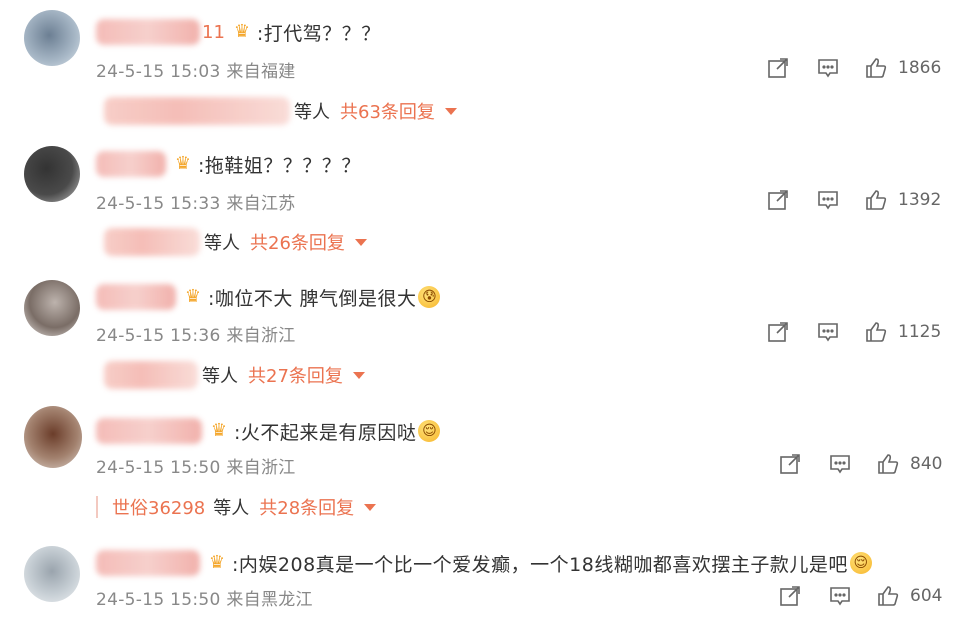 The height and width of the screenshot is (626, 960). I want to click on replies-total: 共26条回复, so click(297, 242).